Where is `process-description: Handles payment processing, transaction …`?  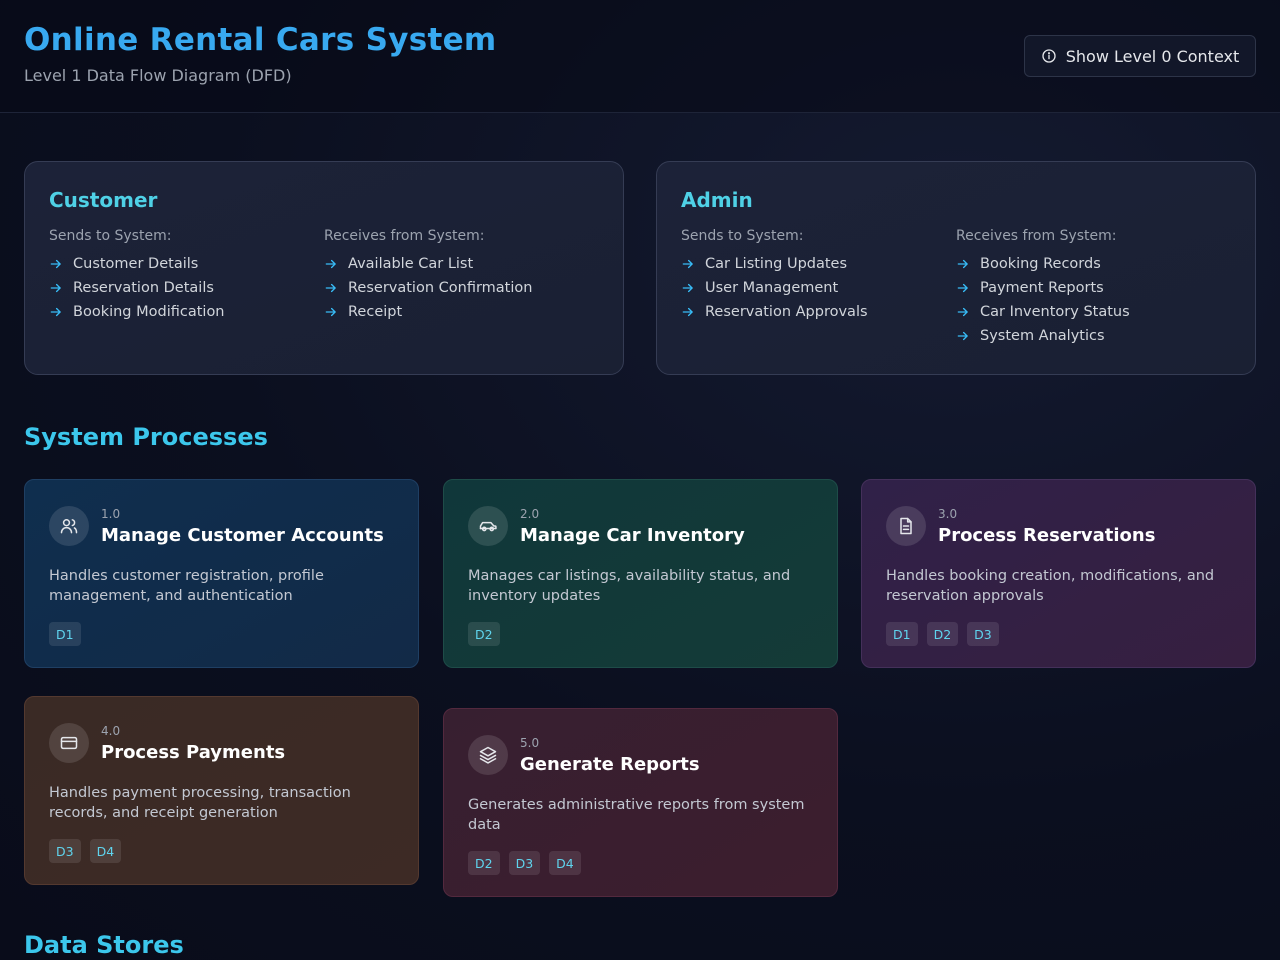 process-description: Handles payment processing, transaction … is located at coordinates (200, 803).